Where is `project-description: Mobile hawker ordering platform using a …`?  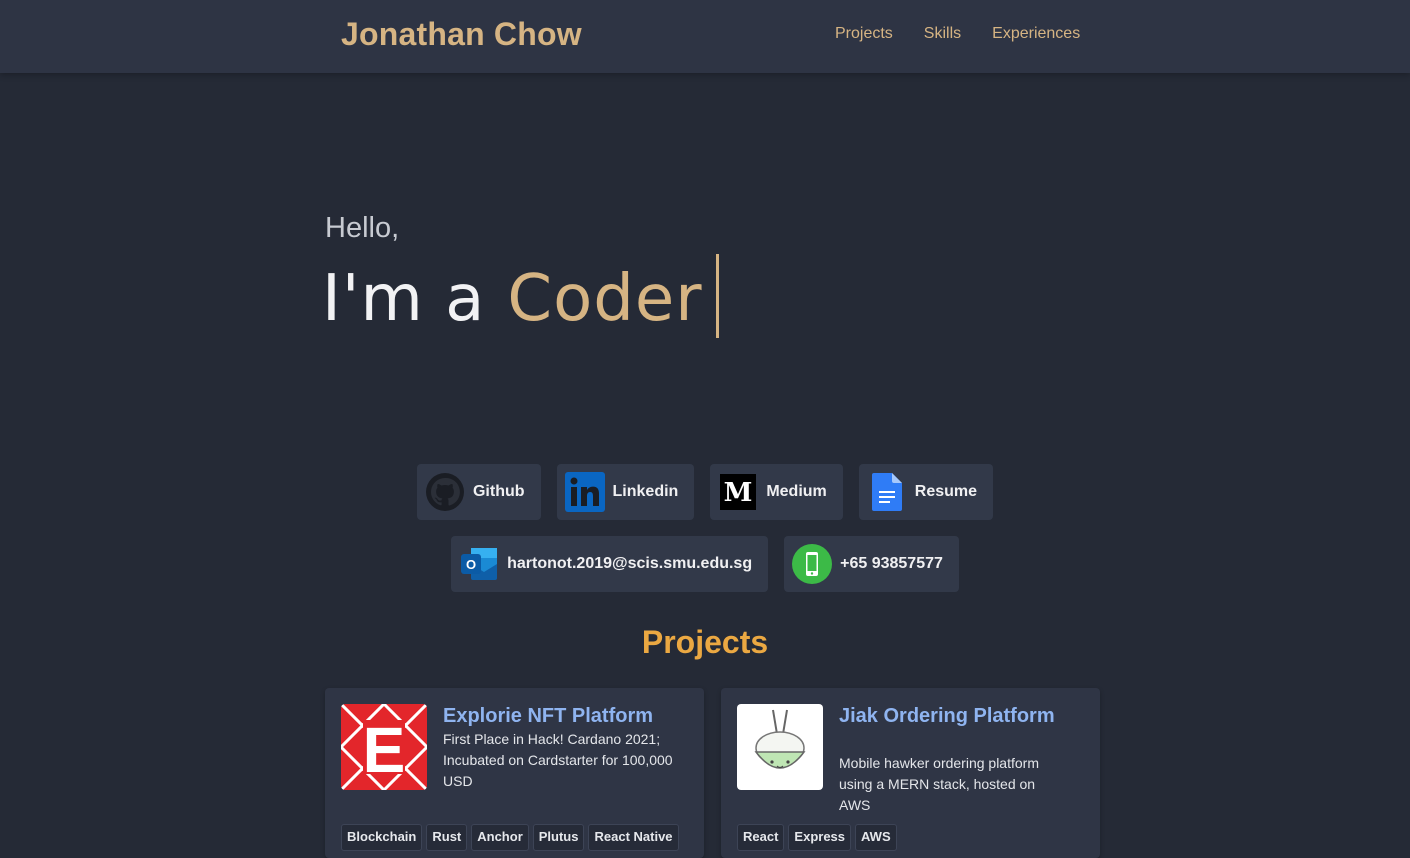 project-description: Mobile hawker ordering platform using a … is located at coordinates (939, 784).